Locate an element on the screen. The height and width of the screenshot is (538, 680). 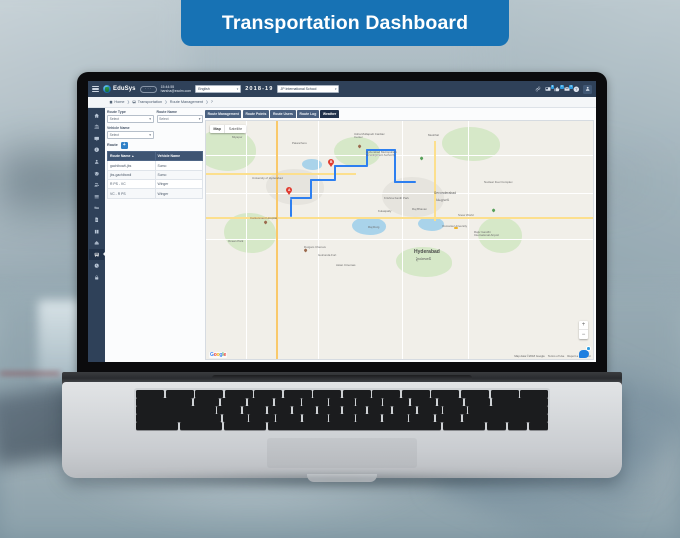
news-icon: 0 is located at coordinates (550, 88).